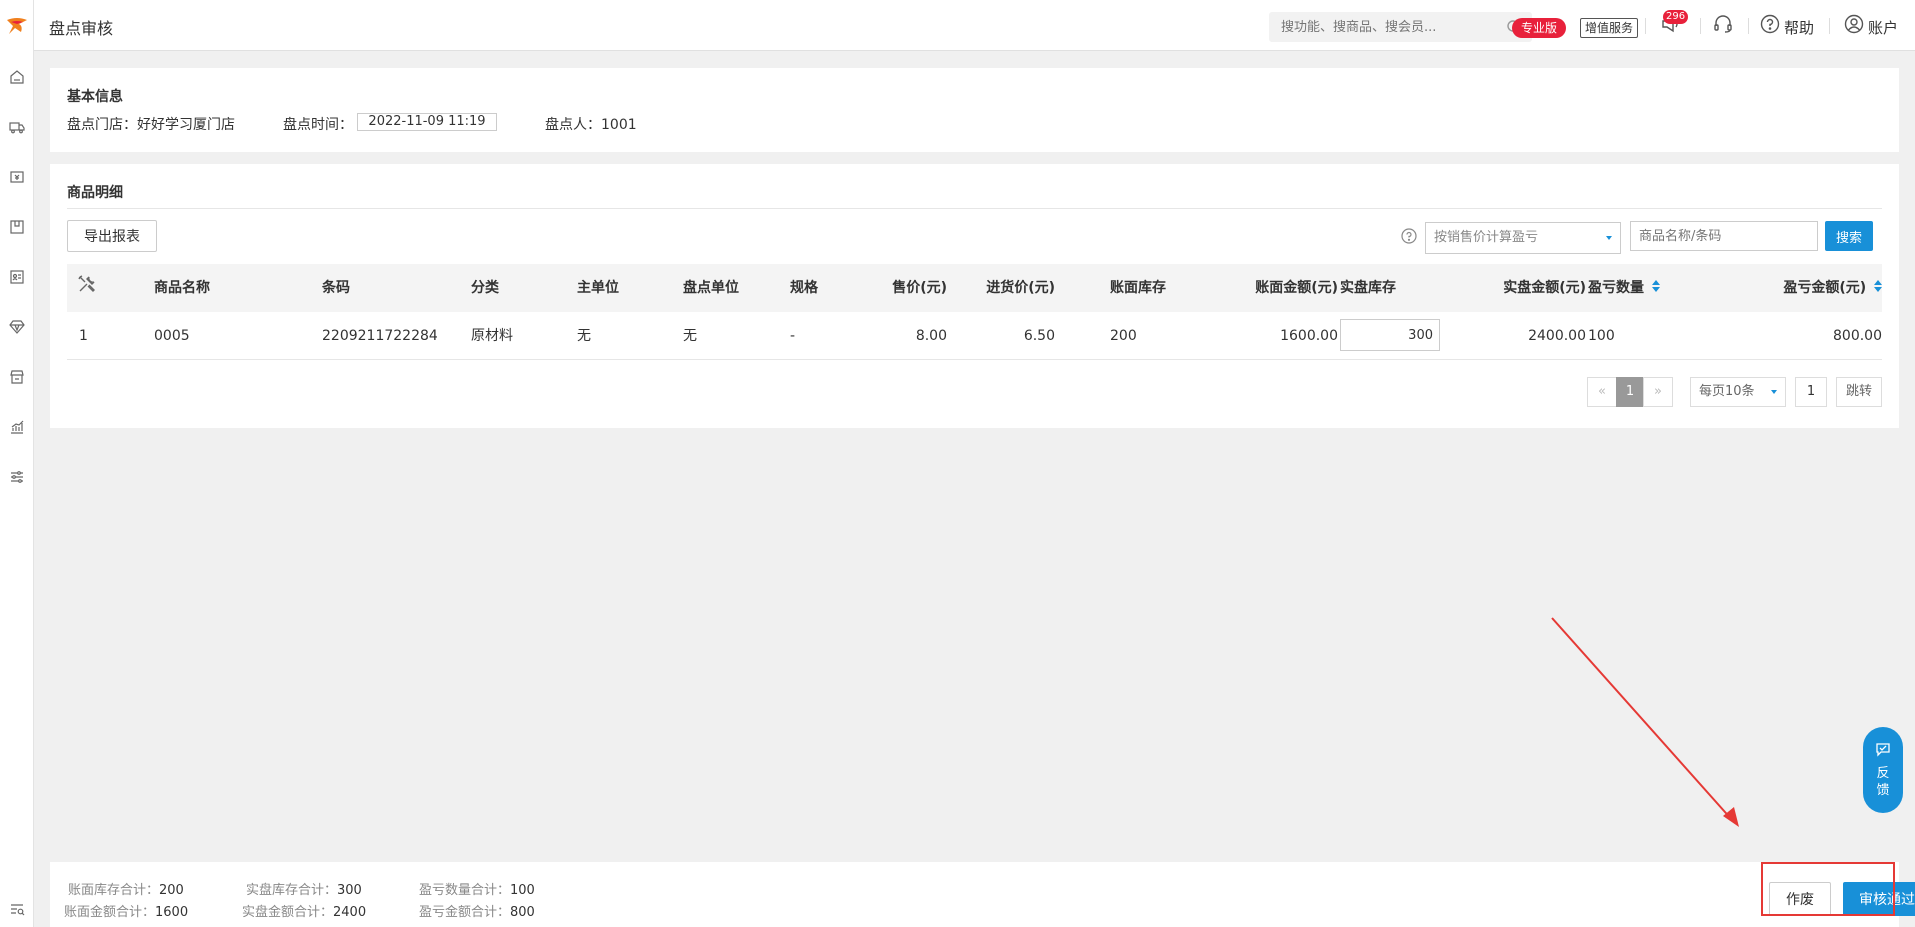 This screenshot has height=927, width=1915. Describe the element at coordinates (126, 890) in the screenshot. I see `book-stock-total: 账面库存合计：200` at that location.